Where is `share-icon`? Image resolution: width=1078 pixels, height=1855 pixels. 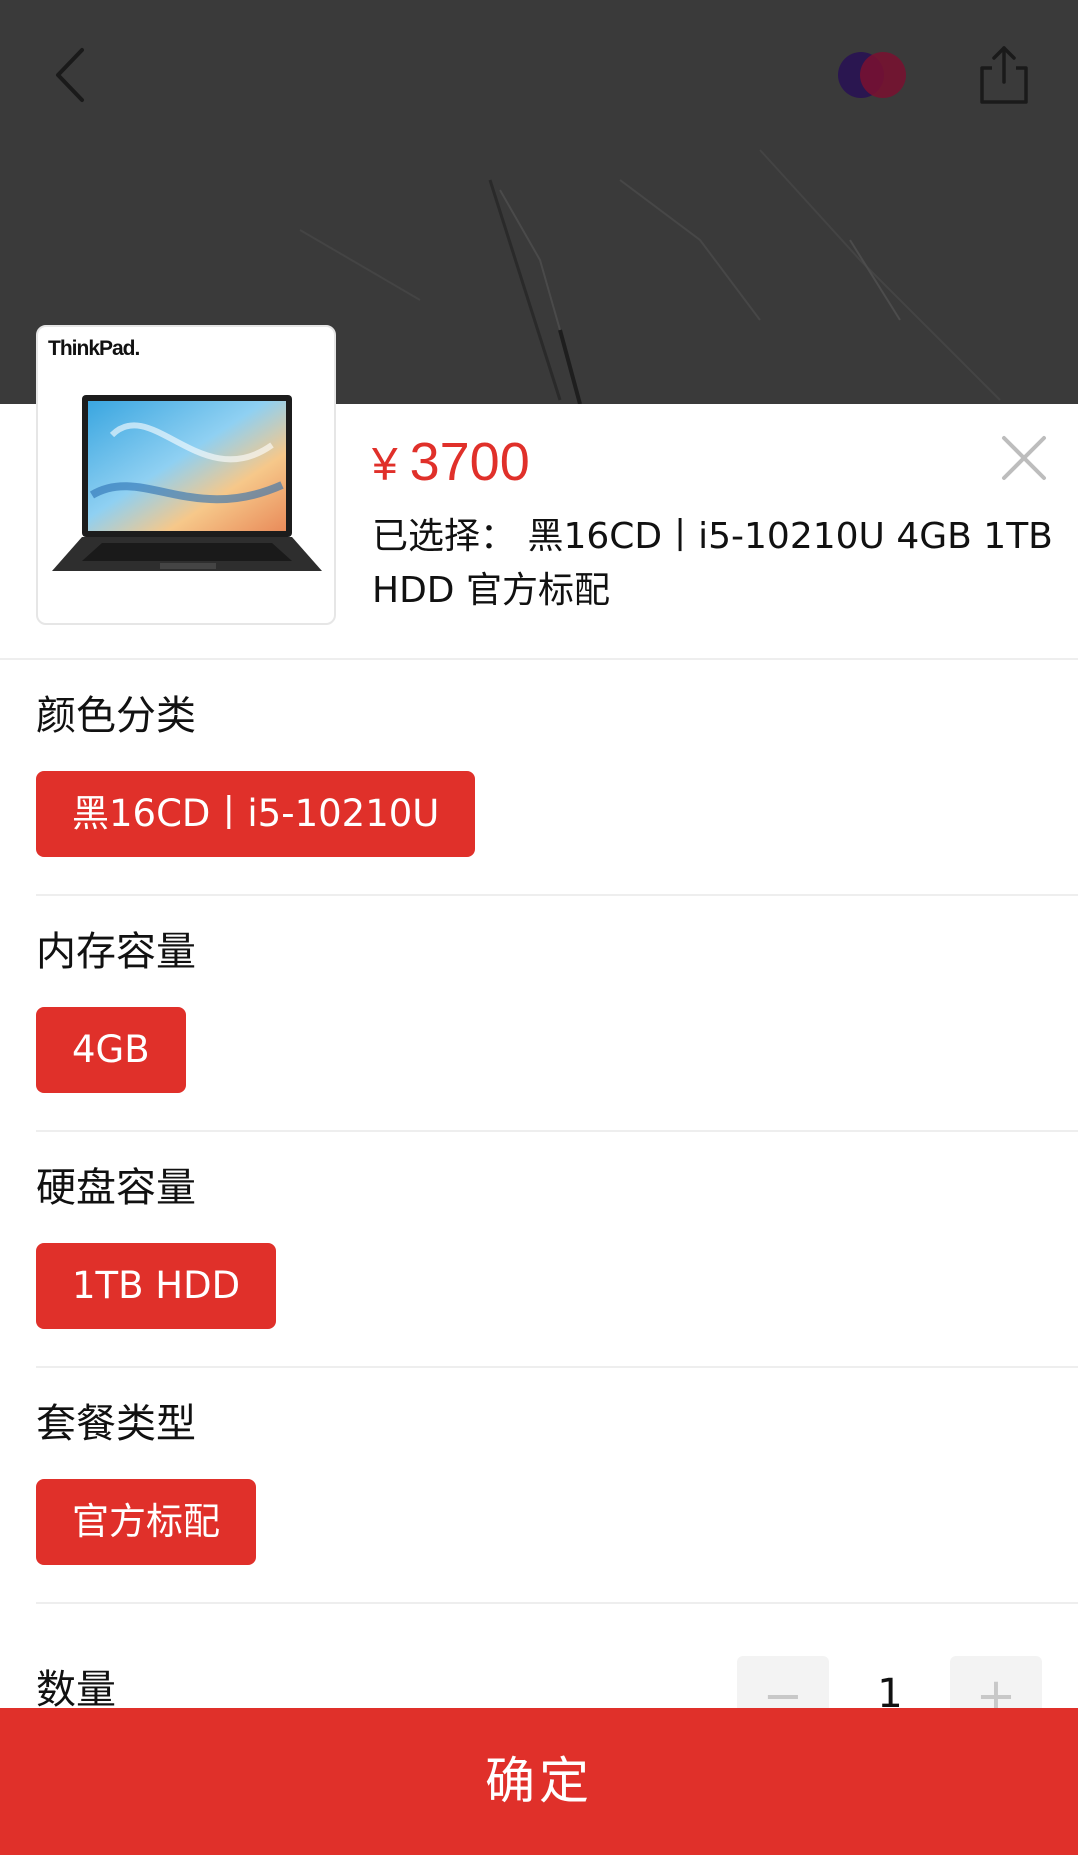 share-icon is located at coordinates (1004, 75).